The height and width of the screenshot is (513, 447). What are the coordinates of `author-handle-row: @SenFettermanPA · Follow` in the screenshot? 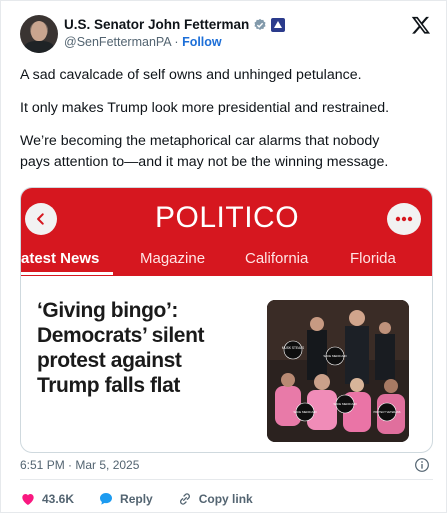 It's located at (143, 42).